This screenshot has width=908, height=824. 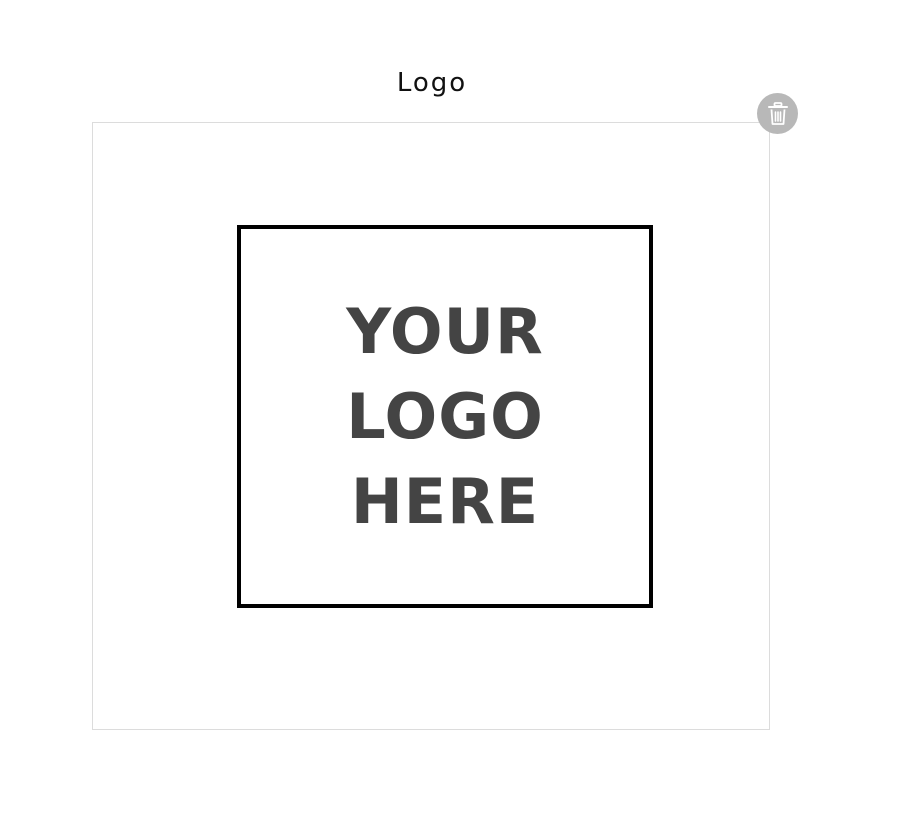 What do you see at coordinates (445, 501) in the screenshot?
I see `logo-placeholder-line-3: HERE` at bounding box center [445, 501].